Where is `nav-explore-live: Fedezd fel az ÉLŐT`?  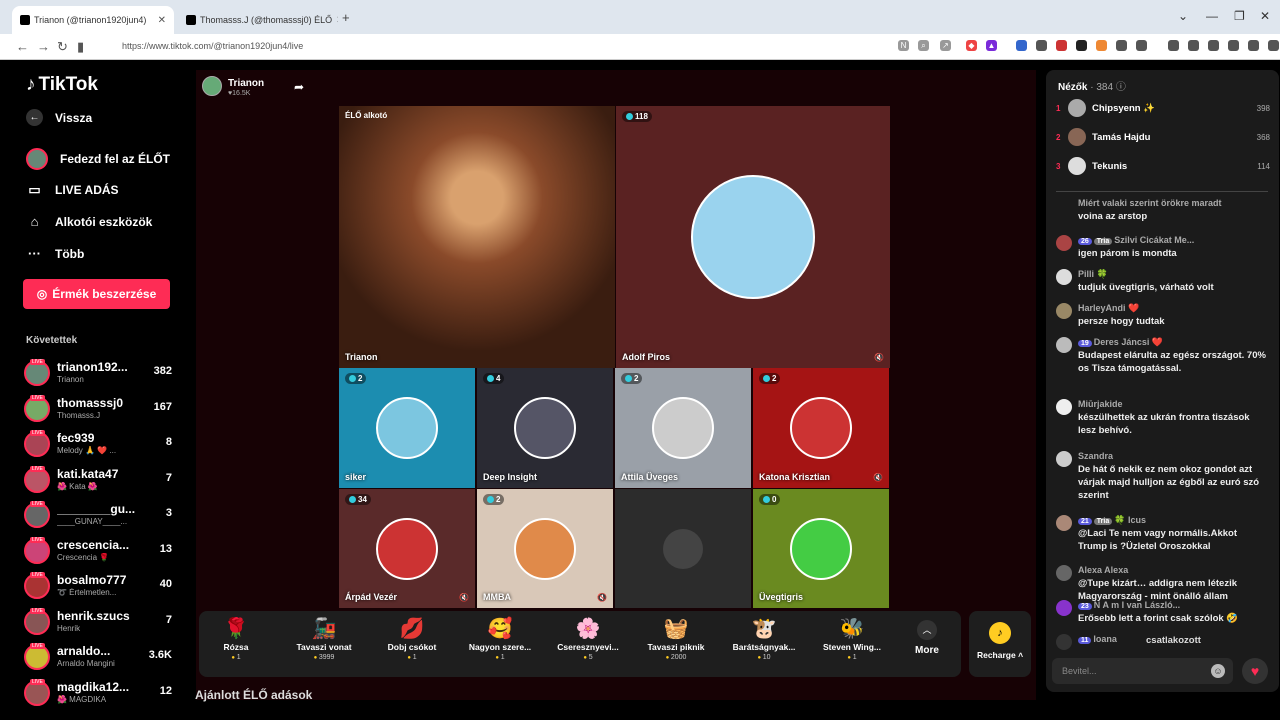 nav-explore-live: Fedezd fel az ÉLŐT is located at coordinates (98, 159).